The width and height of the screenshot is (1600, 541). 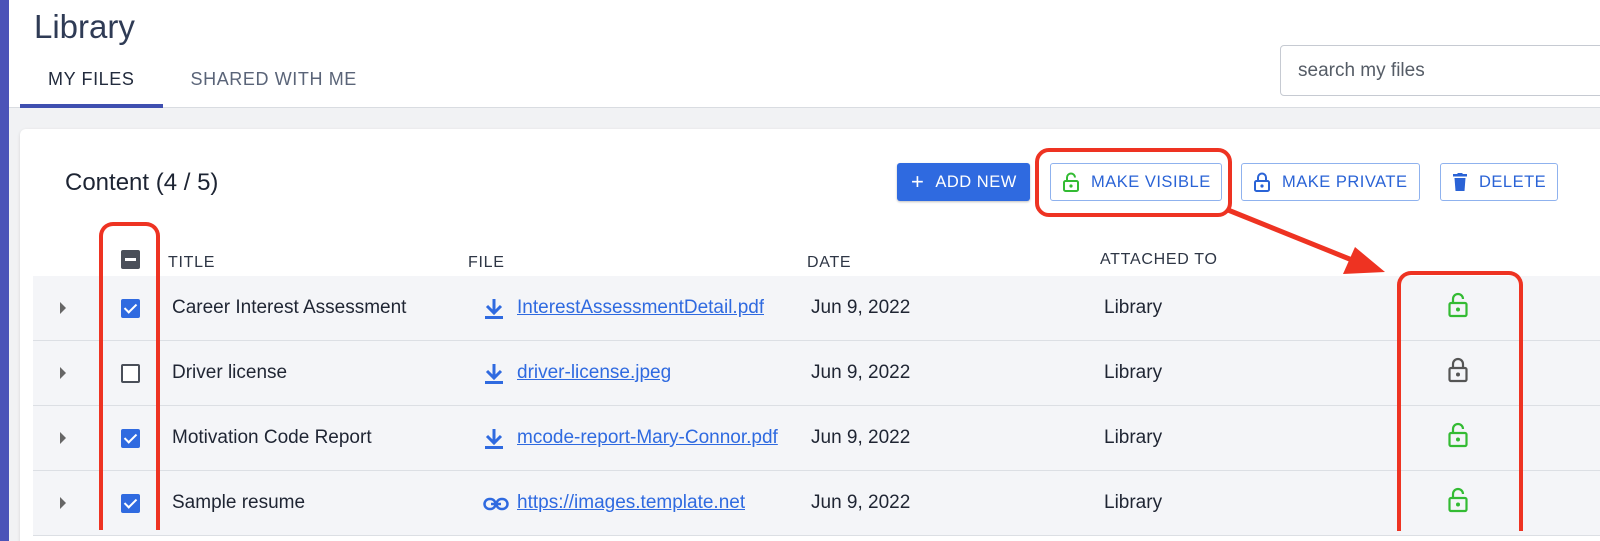 I want to click on file-link: driver-license.jpeg, so click(x=594, y=373).